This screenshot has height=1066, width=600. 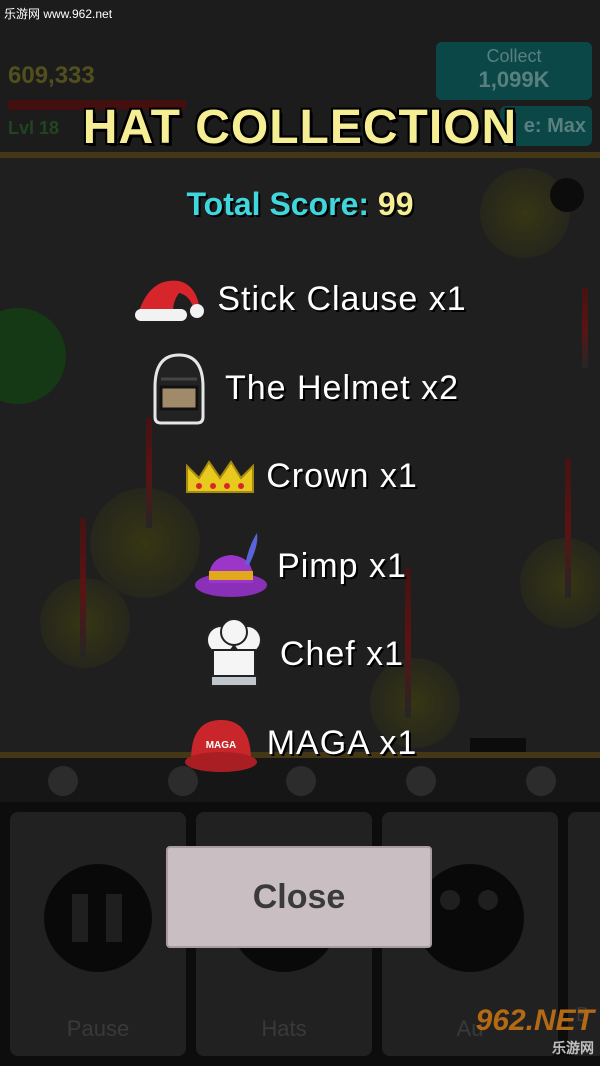 What do you see at coordinates (300, 127) in the screenshot?
I see `modal-title: HAT COLLECTION` at bounding box center [300, 127].